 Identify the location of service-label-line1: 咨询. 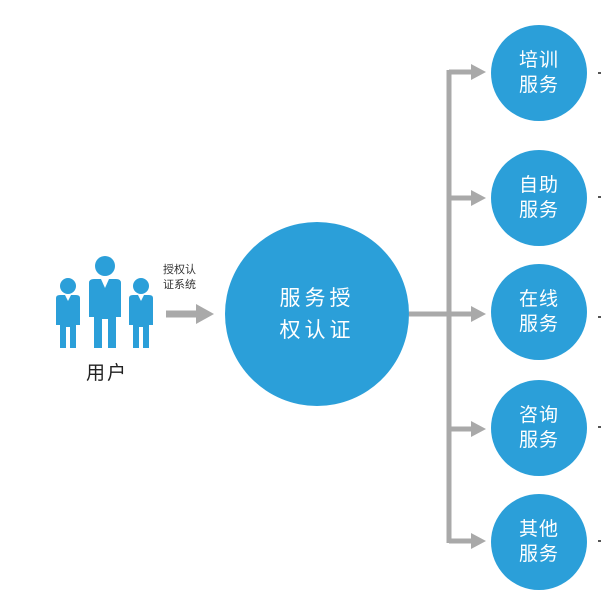
(538, 415).